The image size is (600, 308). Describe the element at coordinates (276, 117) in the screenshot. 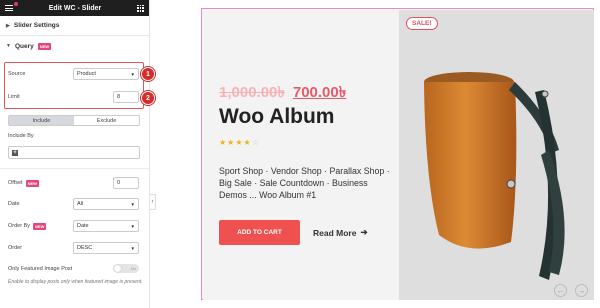

I see `product-name: Woo Album` at that location.